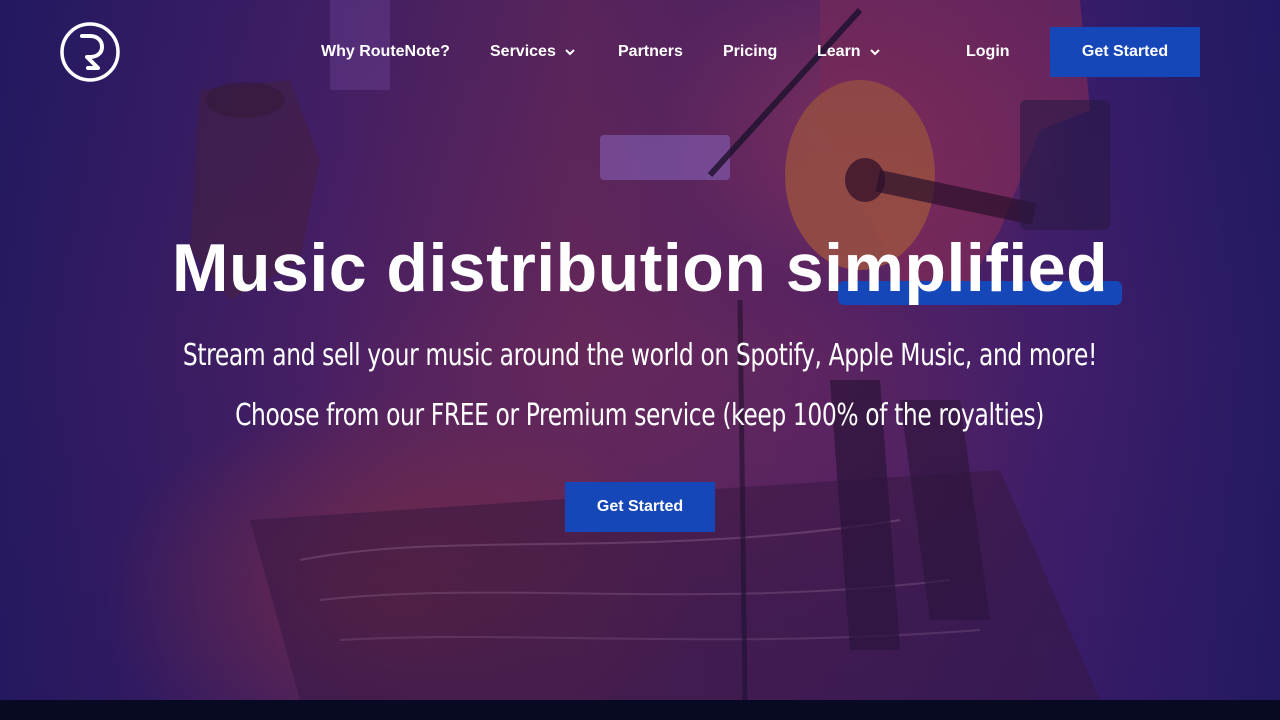 The image size is (1280, 720). I want to click on nav-services: Services, so click(533, 52).